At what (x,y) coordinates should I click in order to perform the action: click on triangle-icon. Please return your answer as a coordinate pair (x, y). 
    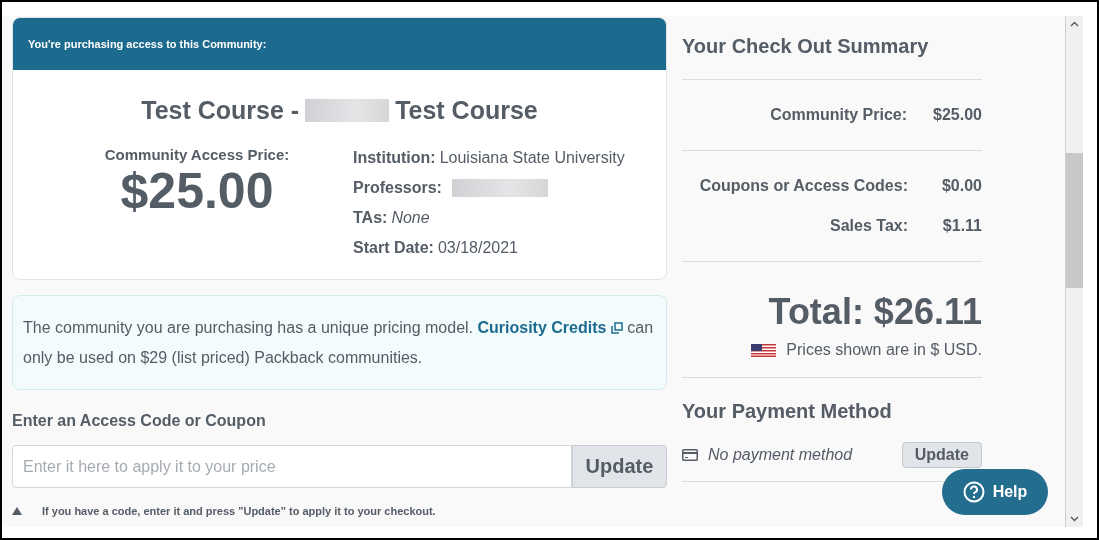
    Looking at the image, I should click on (17, 511).